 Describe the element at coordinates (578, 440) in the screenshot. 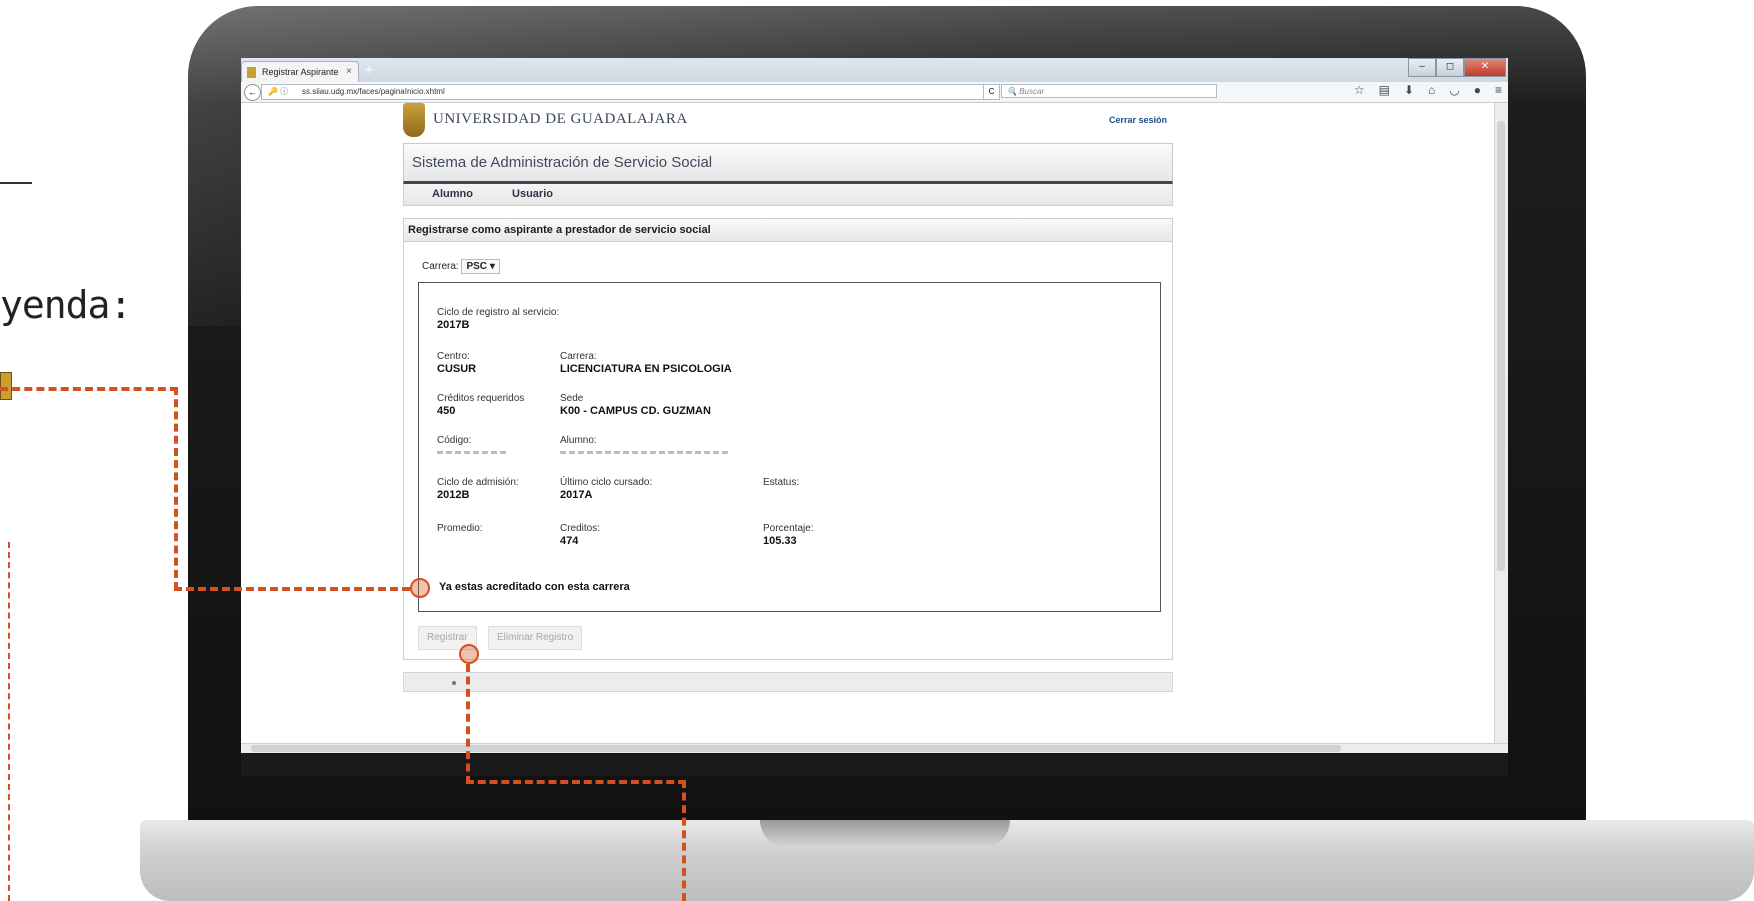

I see `alumno-label: Alumno:` at that location.